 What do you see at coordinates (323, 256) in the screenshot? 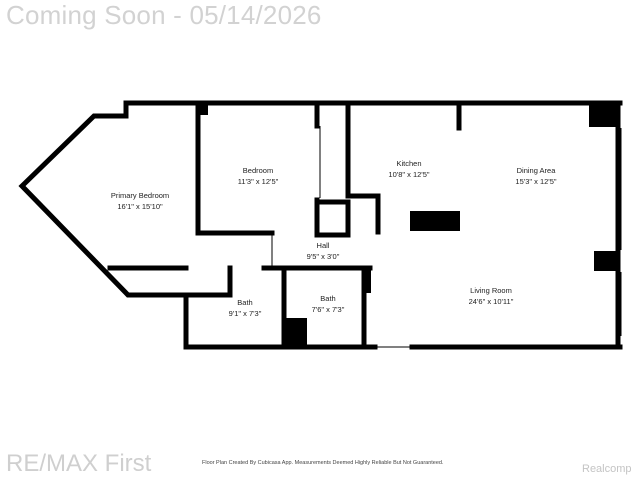
I see `hall-size: 9'5" x 3'0"` at bounding box center [323, 256].